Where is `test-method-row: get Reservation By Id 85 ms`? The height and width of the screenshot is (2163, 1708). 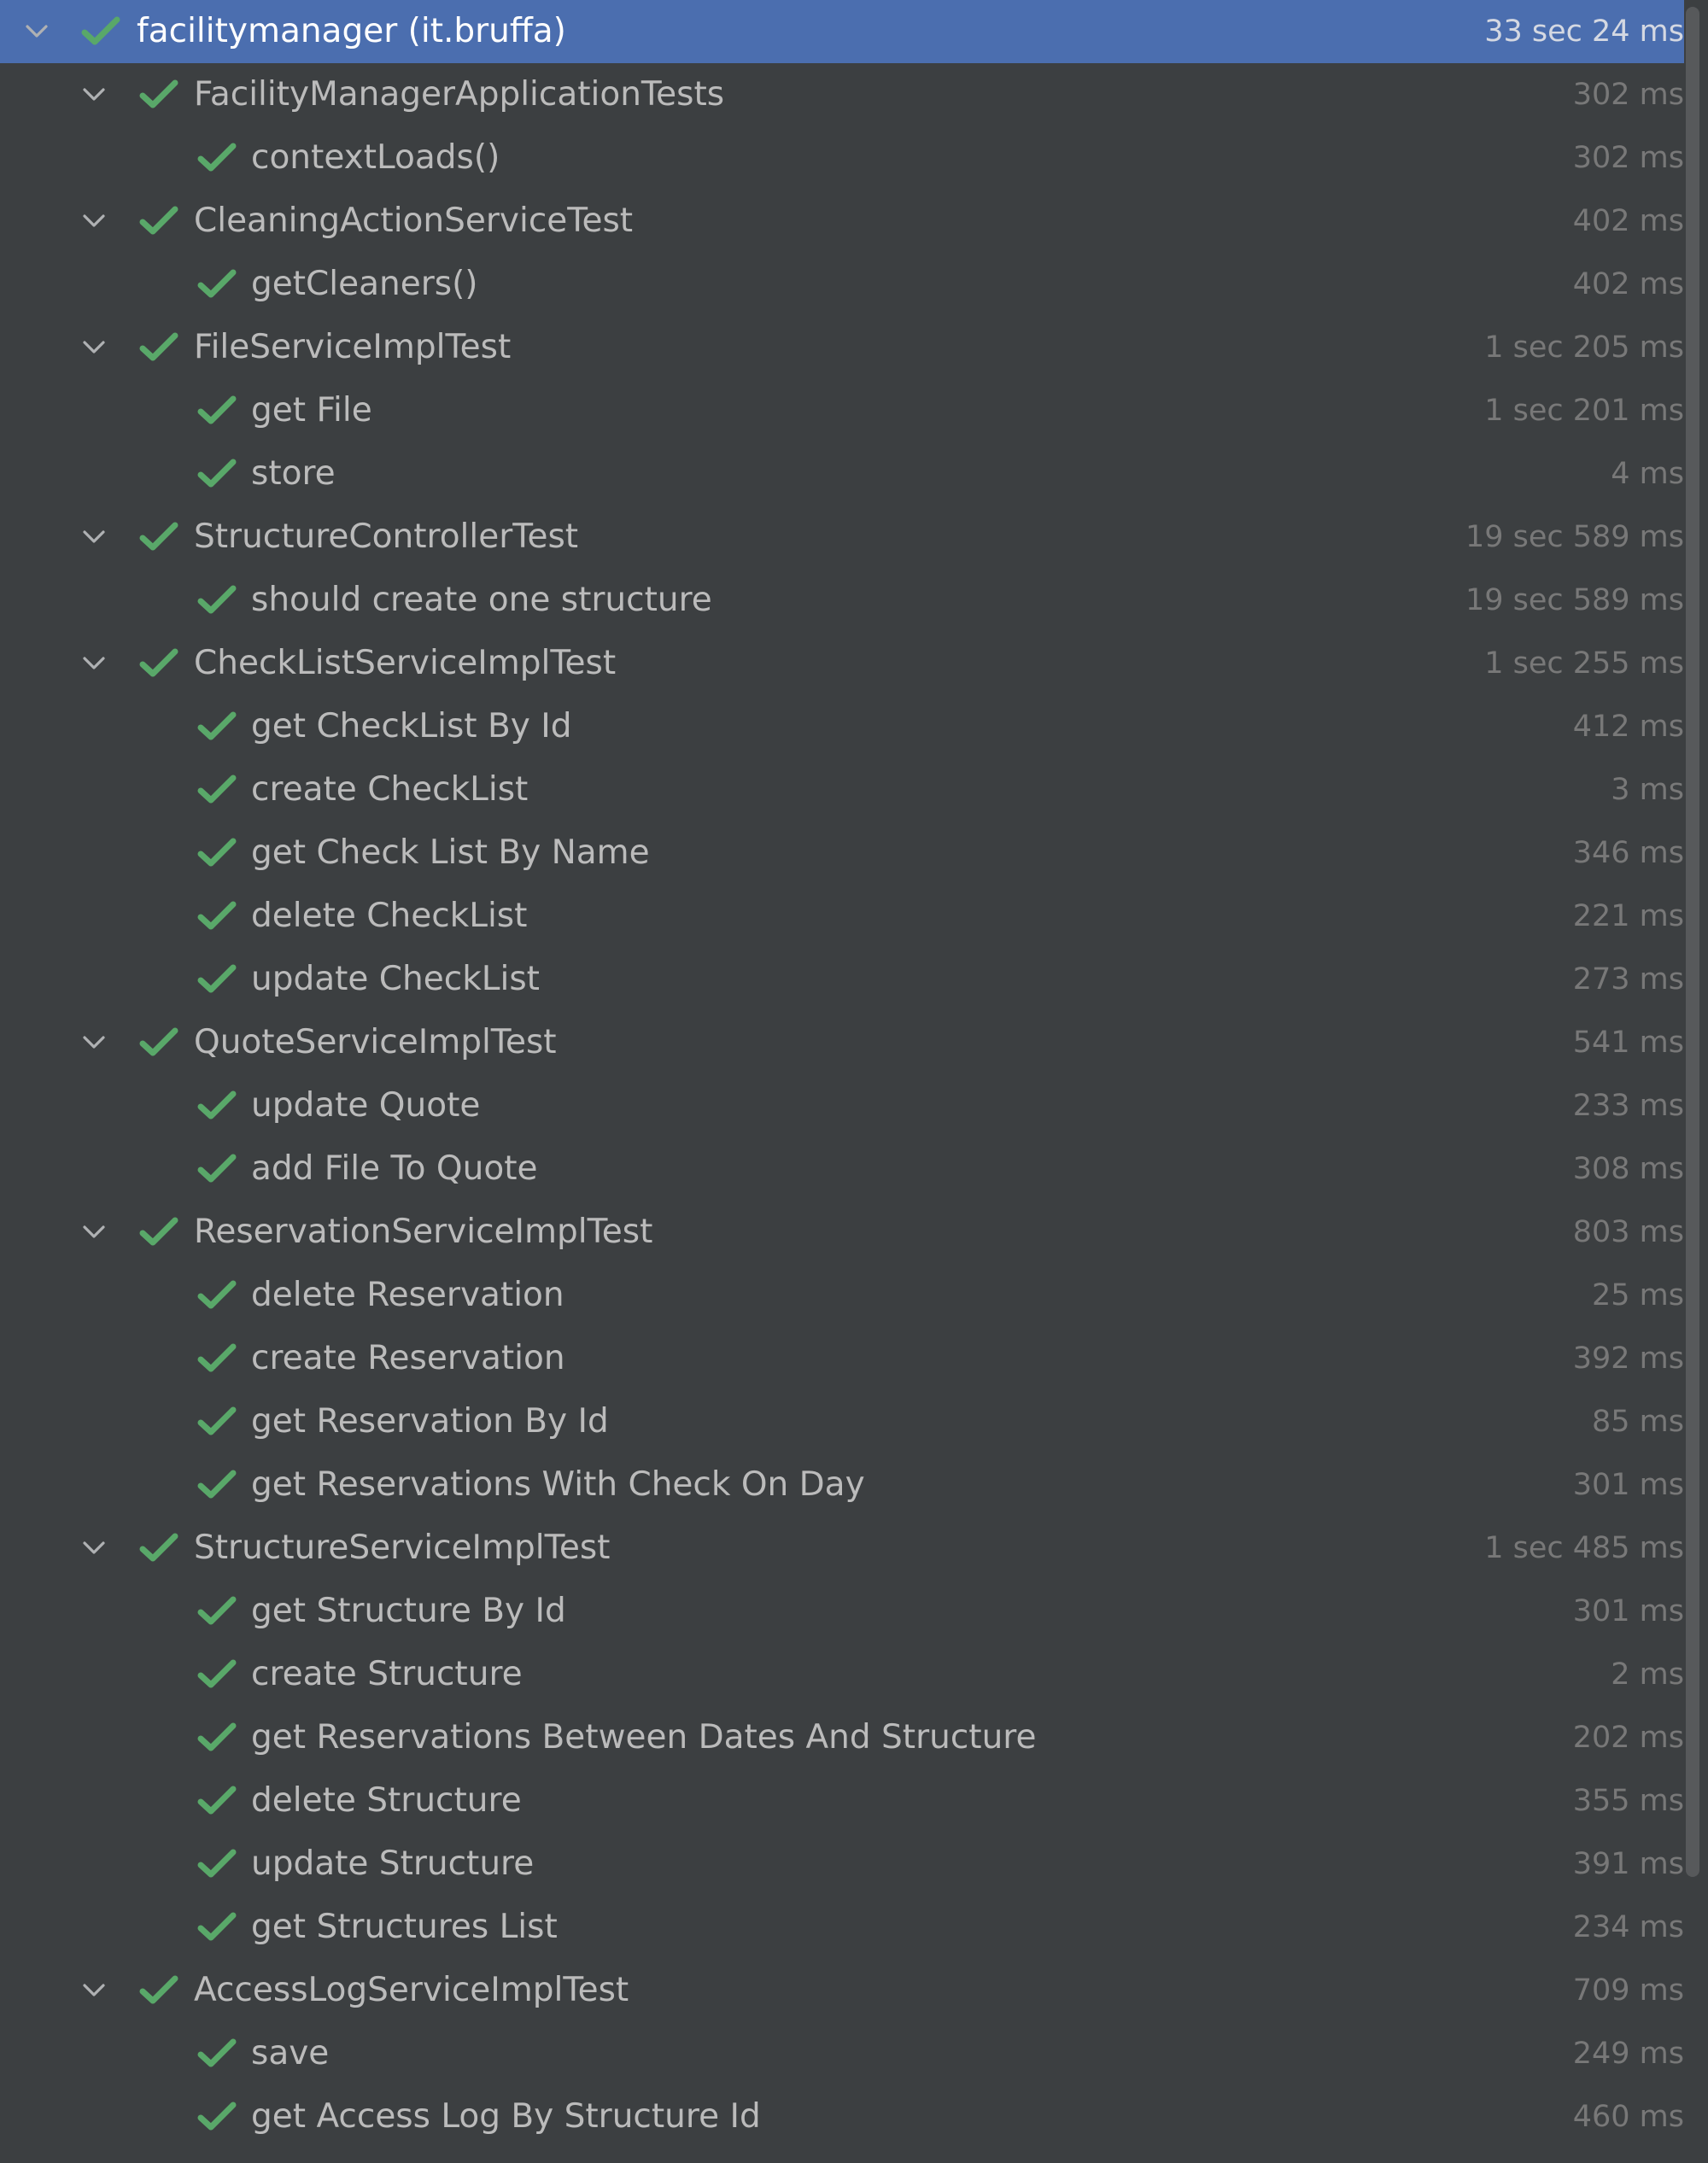
test-method-row: get Reservation By Id 85 ms is located at coordinates (842, 1421).